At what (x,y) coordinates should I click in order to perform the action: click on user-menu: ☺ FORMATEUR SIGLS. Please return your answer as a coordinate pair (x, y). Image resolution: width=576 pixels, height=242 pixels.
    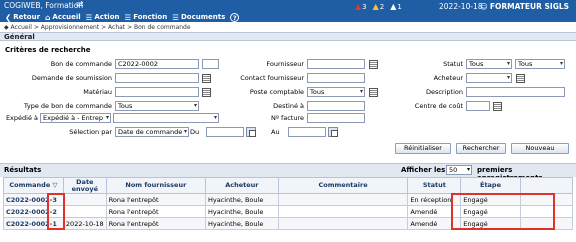
    Looking at the image, I should click on (524, 6).